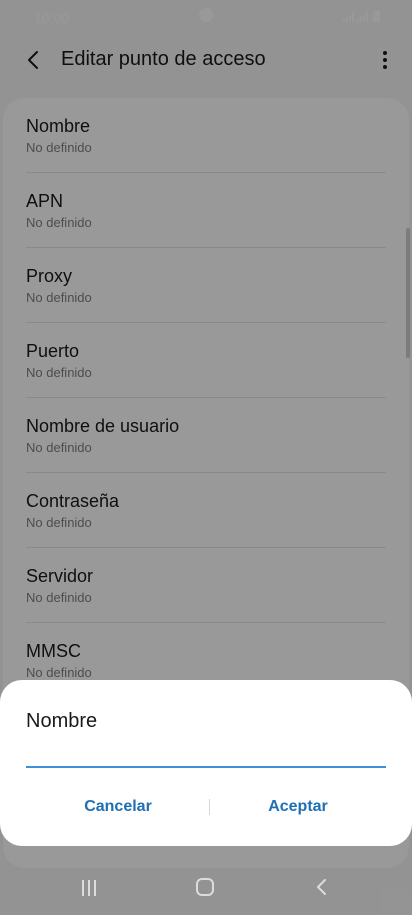  I want to click on navigation-bar, so click(206, 889).